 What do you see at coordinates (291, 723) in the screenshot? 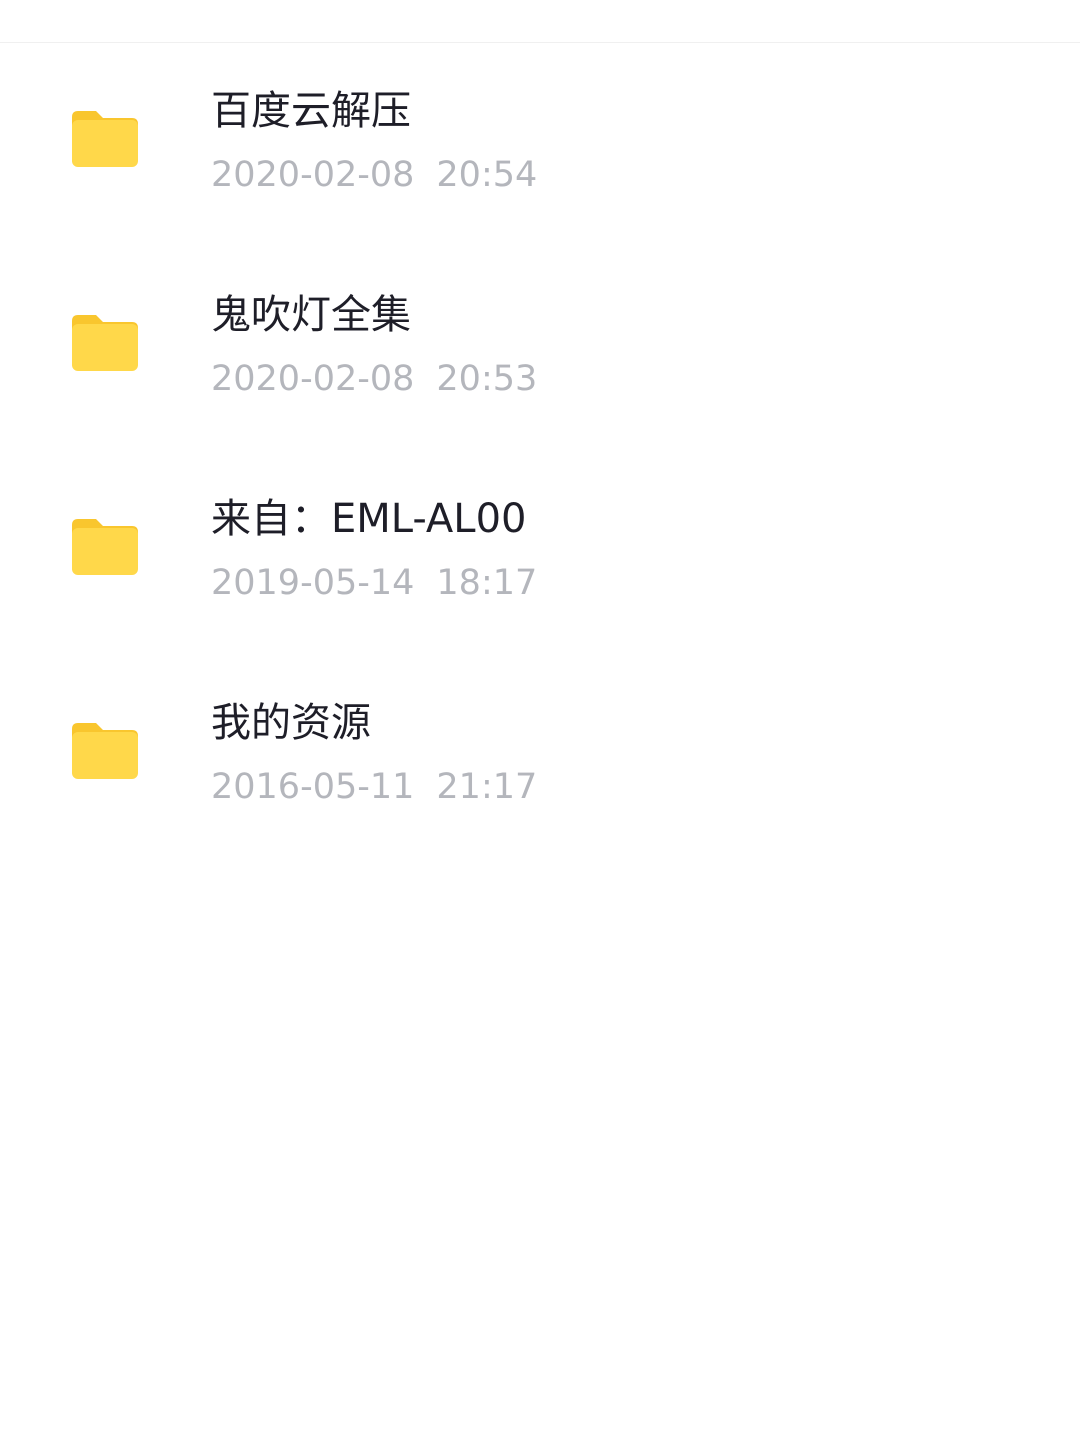
I see `file-name: 我的资源` at bounding box center [291, 723].